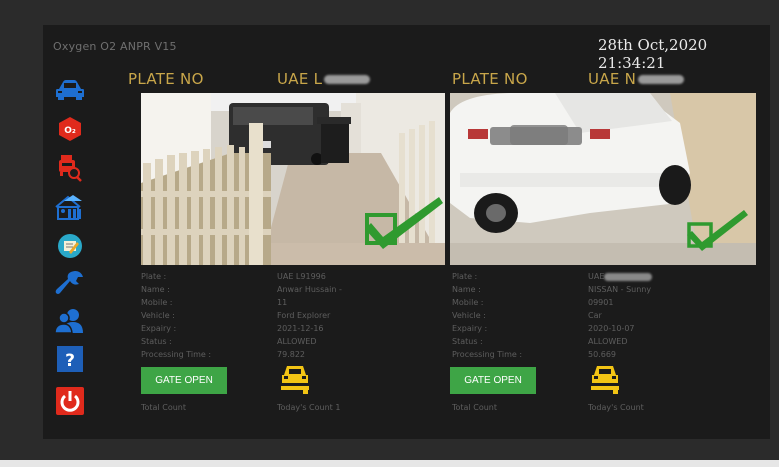  I want to click on label-mobile-2: Mobile :, so click(468, 302).